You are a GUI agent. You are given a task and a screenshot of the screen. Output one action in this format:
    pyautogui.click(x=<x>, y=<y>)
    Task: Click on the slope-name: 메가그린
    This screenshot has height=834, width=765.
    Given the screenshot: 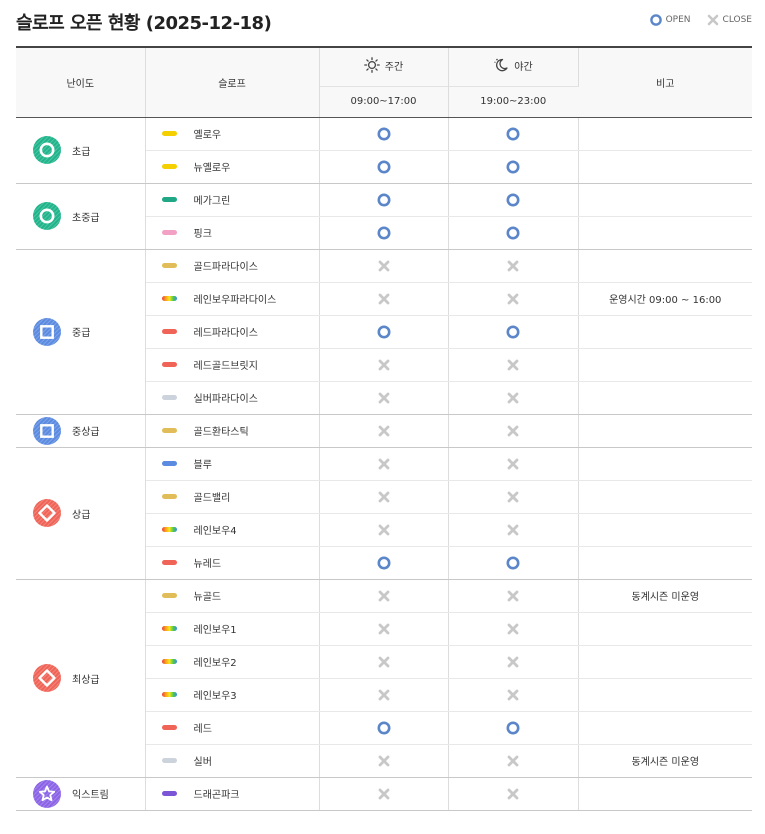 What is the action you would take?
    pyautogui.click(x=212, y=201)
    